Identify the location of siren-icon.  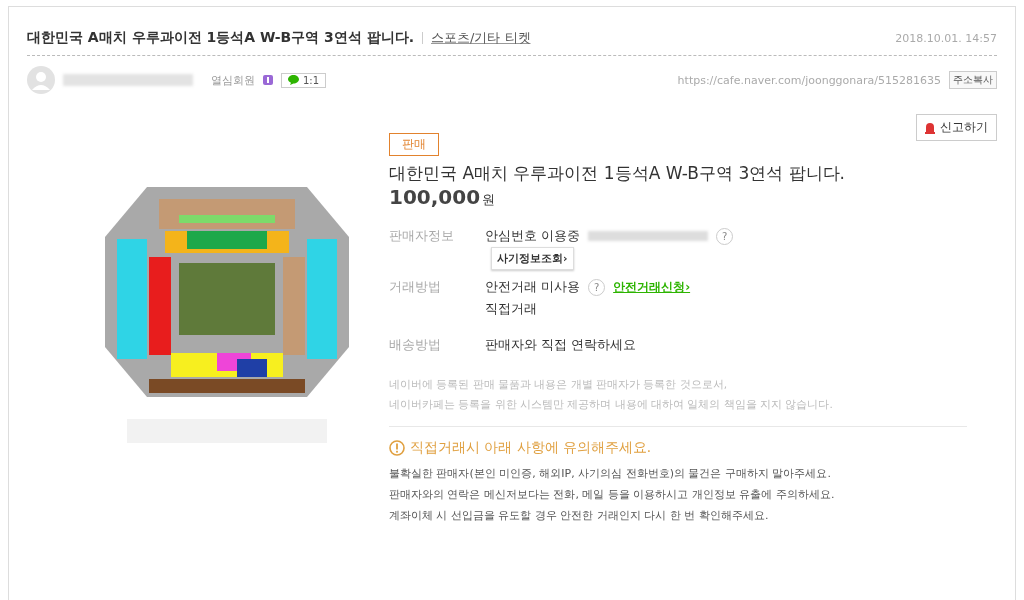
(930, 127).